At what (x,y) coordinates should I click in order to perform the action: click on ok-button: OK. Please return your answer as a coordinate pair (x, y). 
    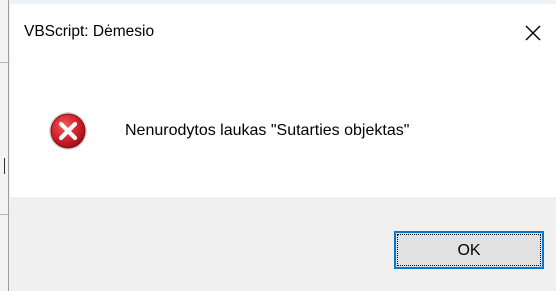
    Looking at the image, I should click on (469, 250).